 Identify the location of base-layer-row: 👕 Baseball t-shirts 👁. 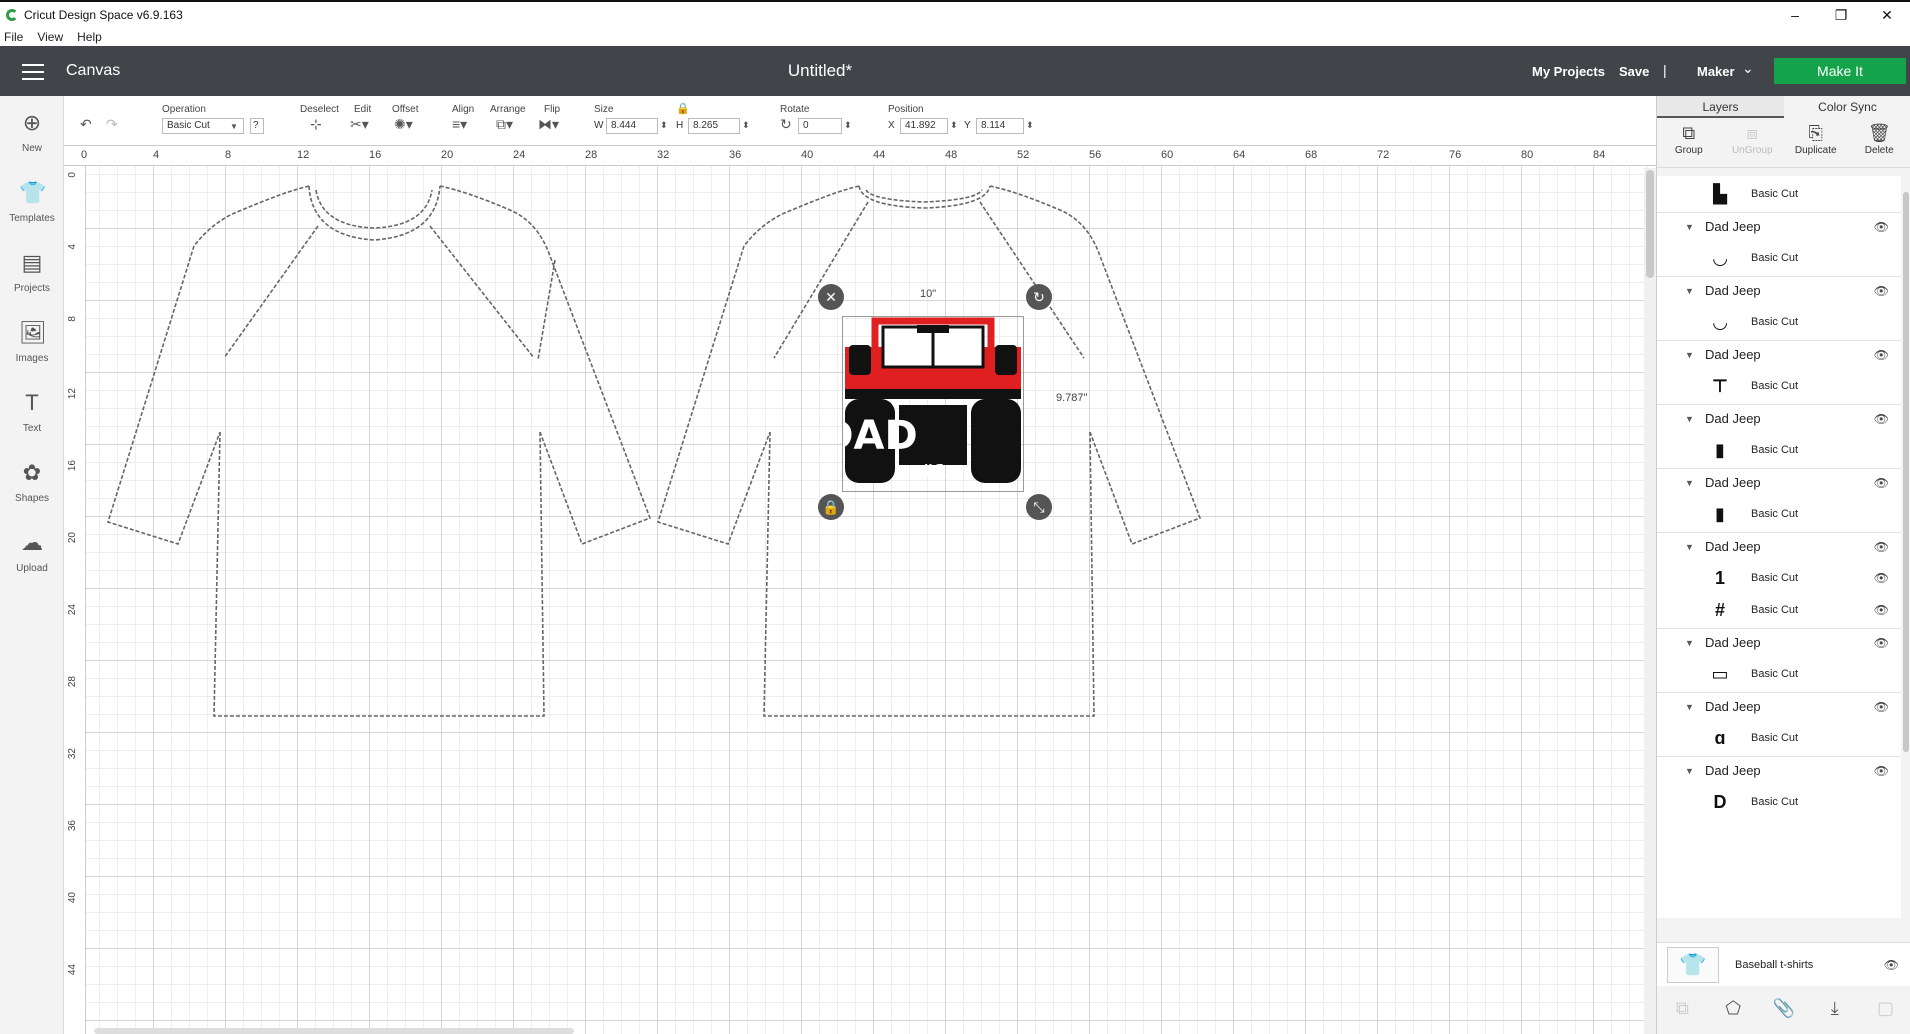
(1783, 964).